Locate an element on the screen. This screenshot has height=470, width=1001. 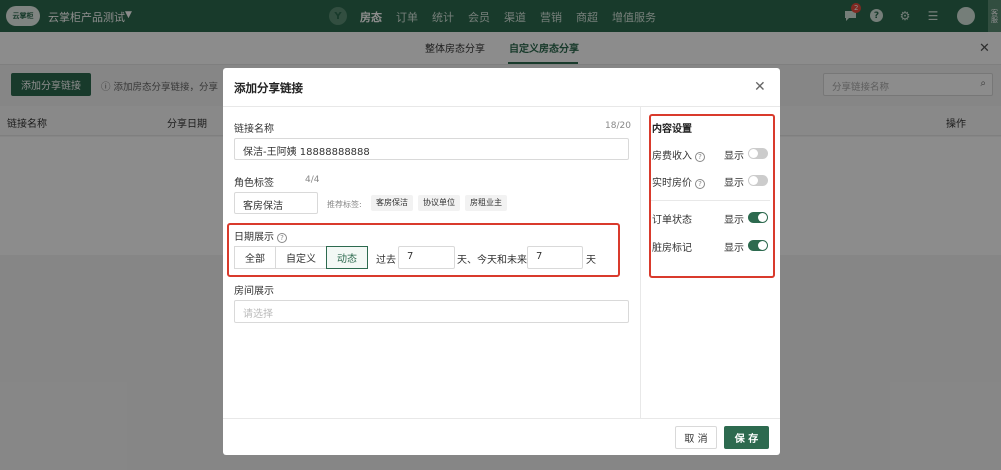
link-name-label: 链接名称 is located at coordinates (254, 129).